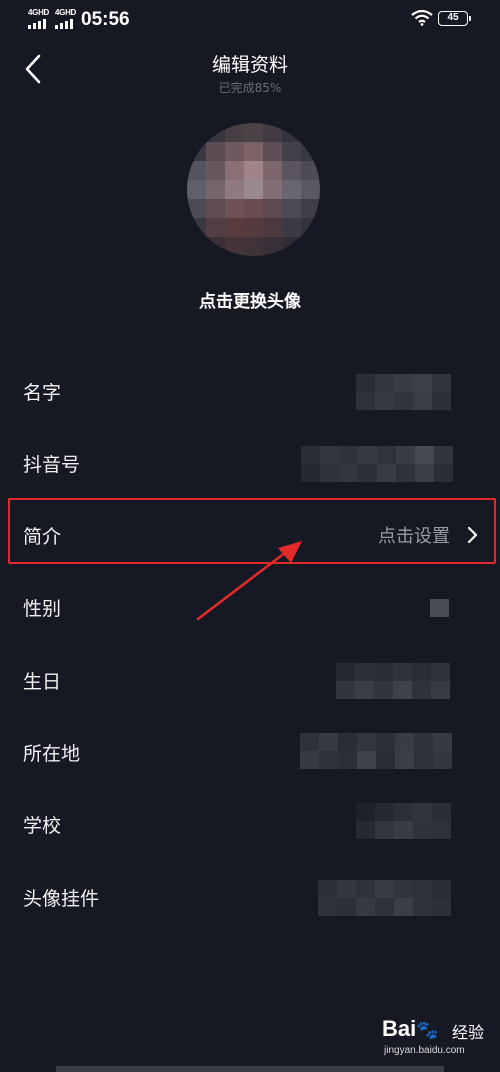 This screenshot has width=500, height=1072. Describe the element at coordinates (253, 189) in the screenshot. I see `avatar` at that location.